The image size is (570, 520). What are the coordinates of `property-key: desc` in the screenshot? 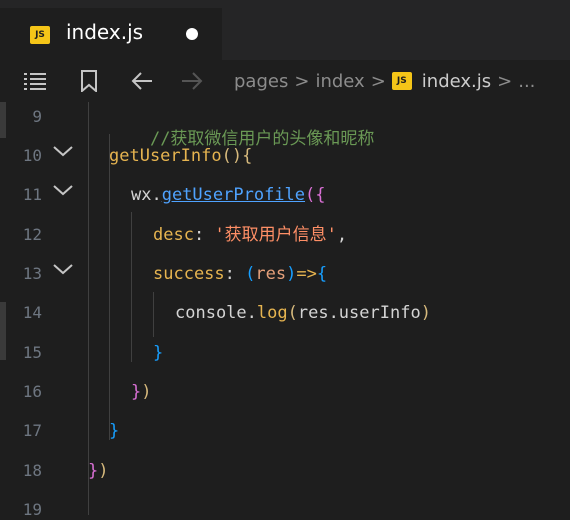 It's located at (173, 235).